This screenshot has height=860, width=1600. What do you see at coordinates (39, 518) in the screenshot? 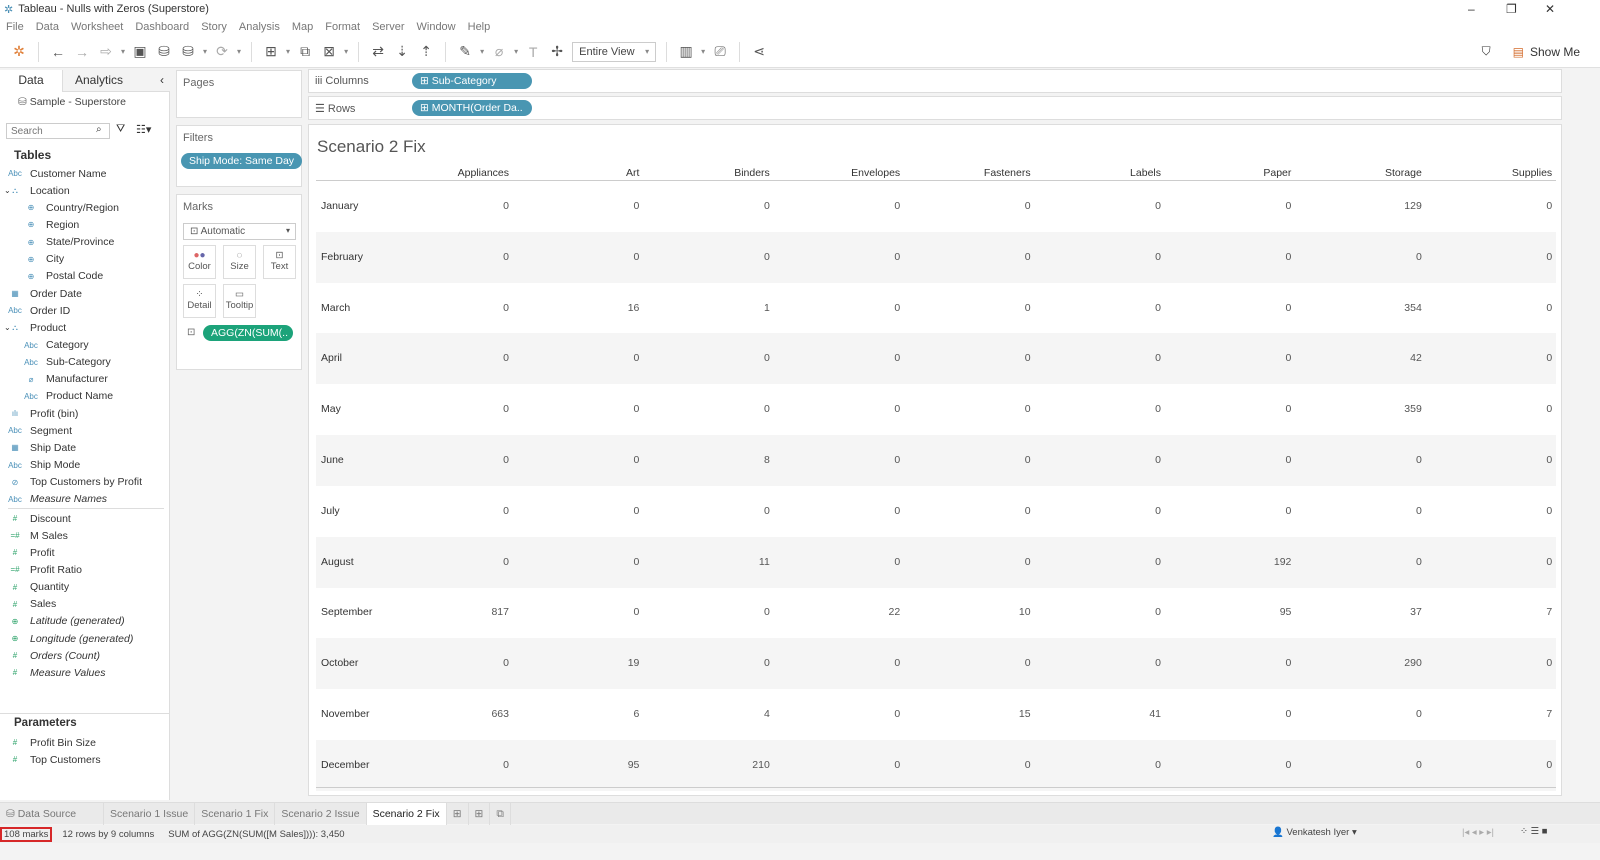
I see `field-item: # Discount` at bounding box center [39, 518].